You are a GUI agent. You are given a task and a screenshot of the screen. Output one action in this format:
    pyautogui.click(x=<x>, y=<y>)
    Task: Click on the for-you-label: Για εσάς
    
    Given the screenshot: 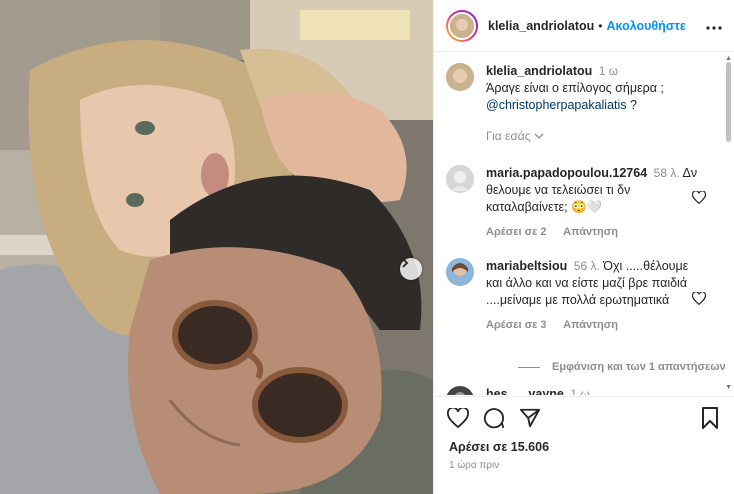 What is the action you would take?
    pyautogui.click(x=508, y=136)
    